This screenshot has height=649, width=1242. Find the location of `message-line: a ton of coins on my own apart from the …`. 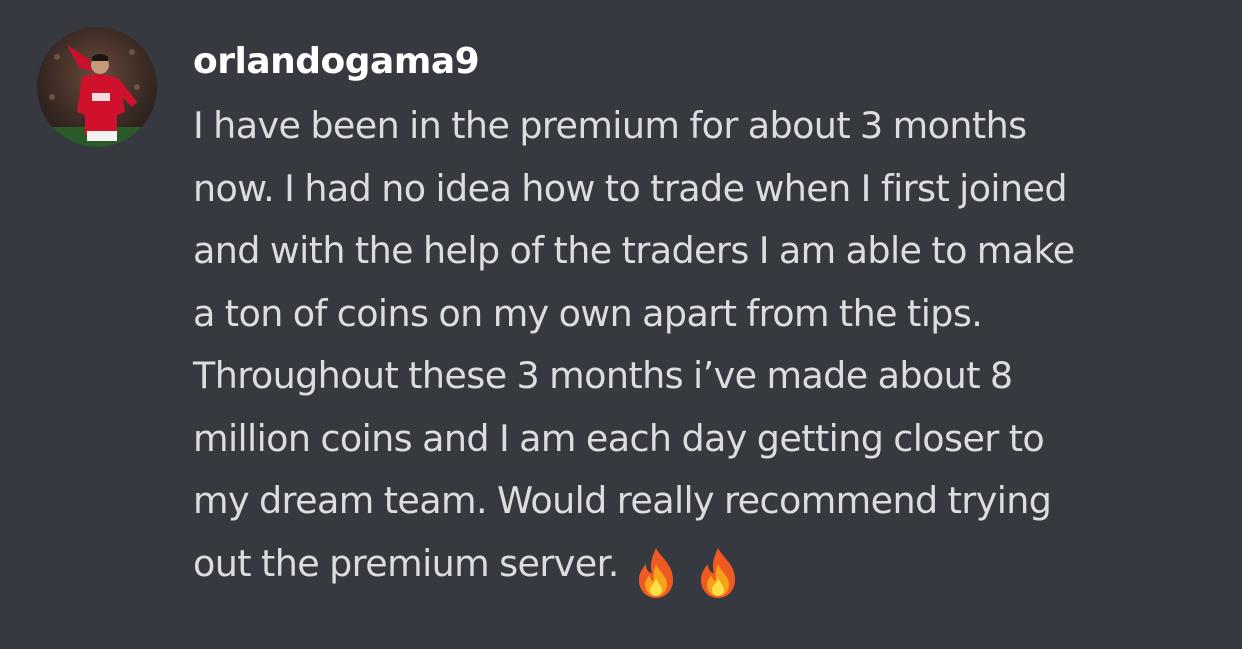

message-line: a ton of coins on my own apart from the … is located at coordinates (588, 313).